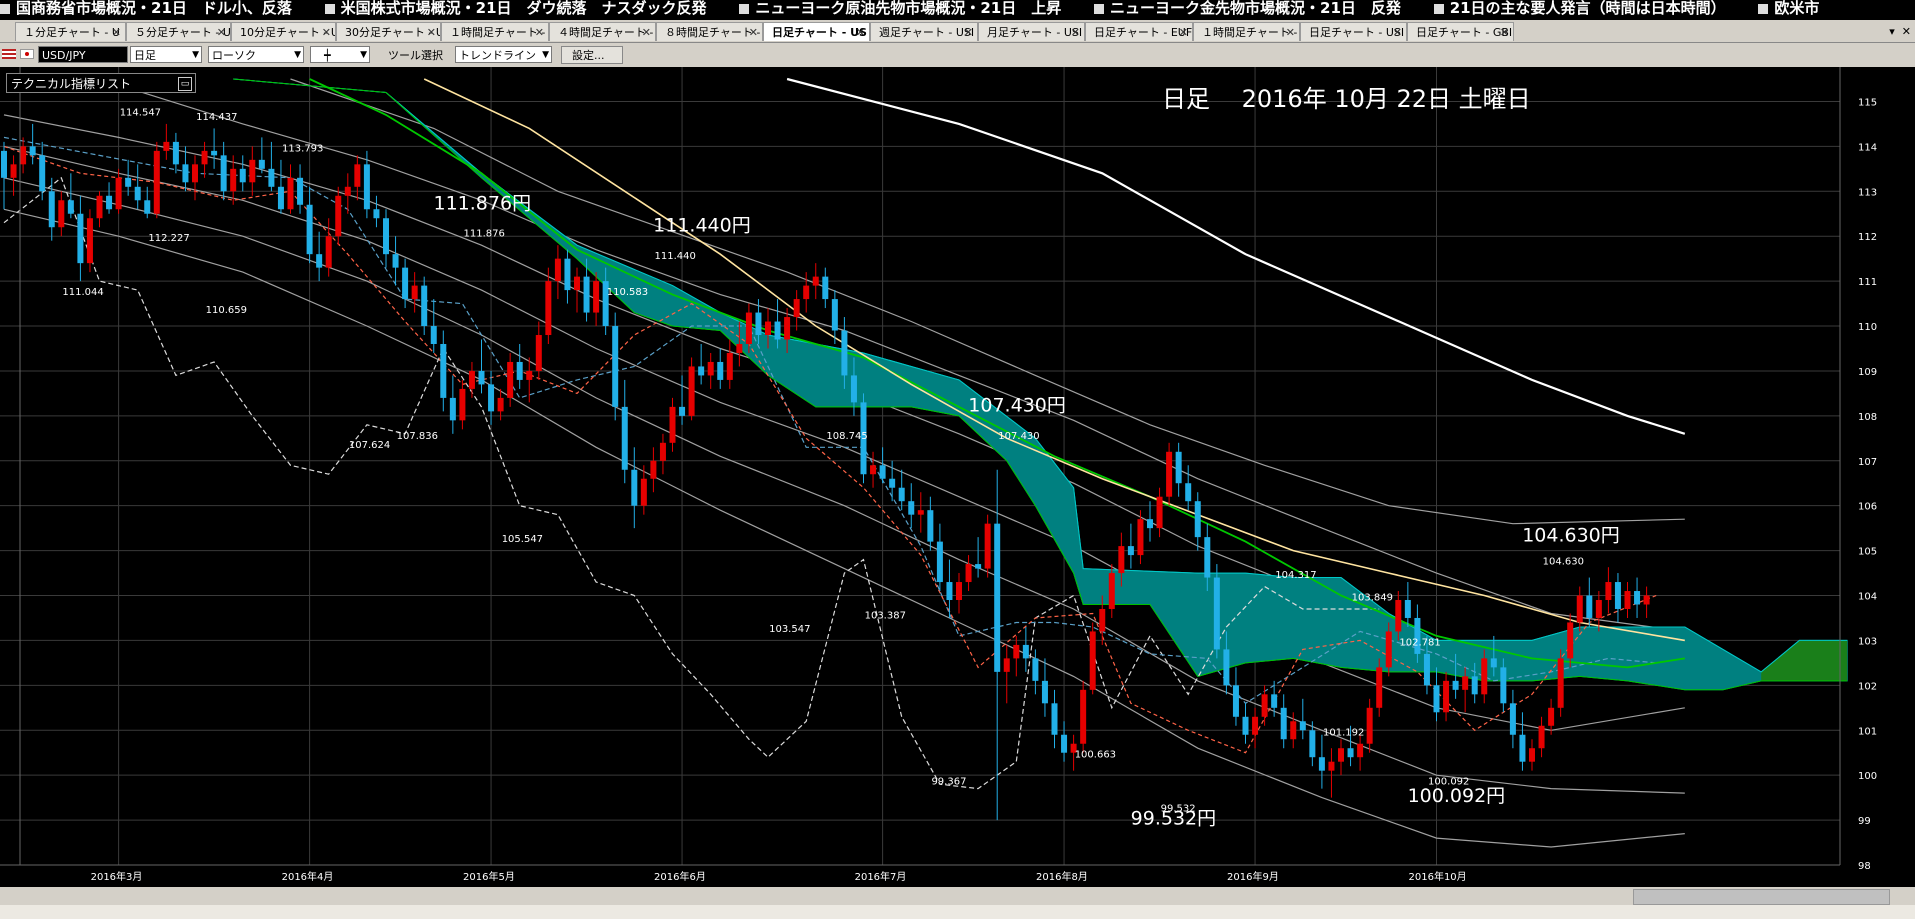  What do you see at coordinates (1031, 31) in the screenshot?
I see `tab-chart: 月足チャート - USI ✕` at bounding box center [1031, 31].